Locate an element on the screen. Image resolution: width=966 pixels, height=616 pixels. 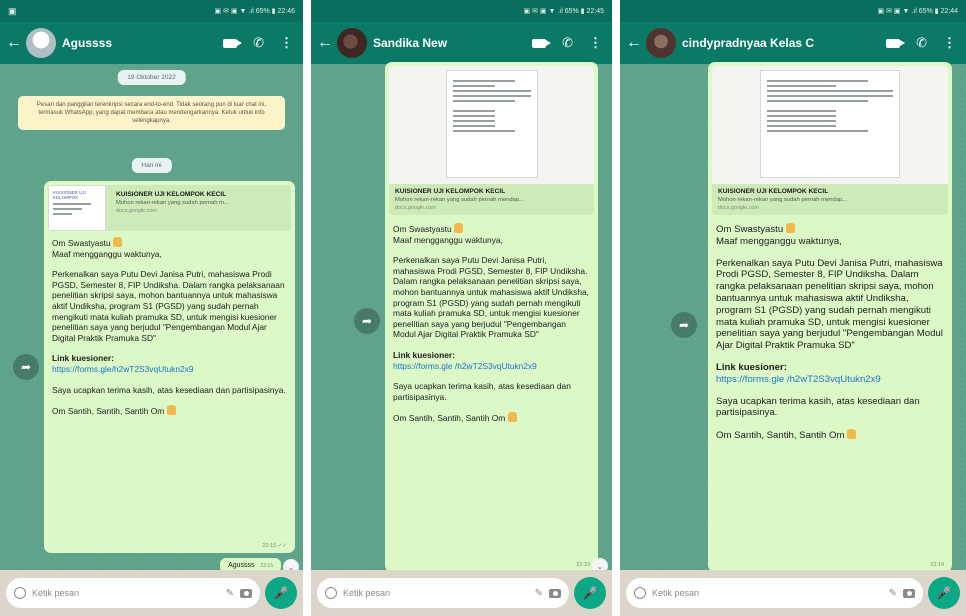
thumbnail-caption: KUISIONER UJI KELOMPOK is located at coordinates (69, 195).